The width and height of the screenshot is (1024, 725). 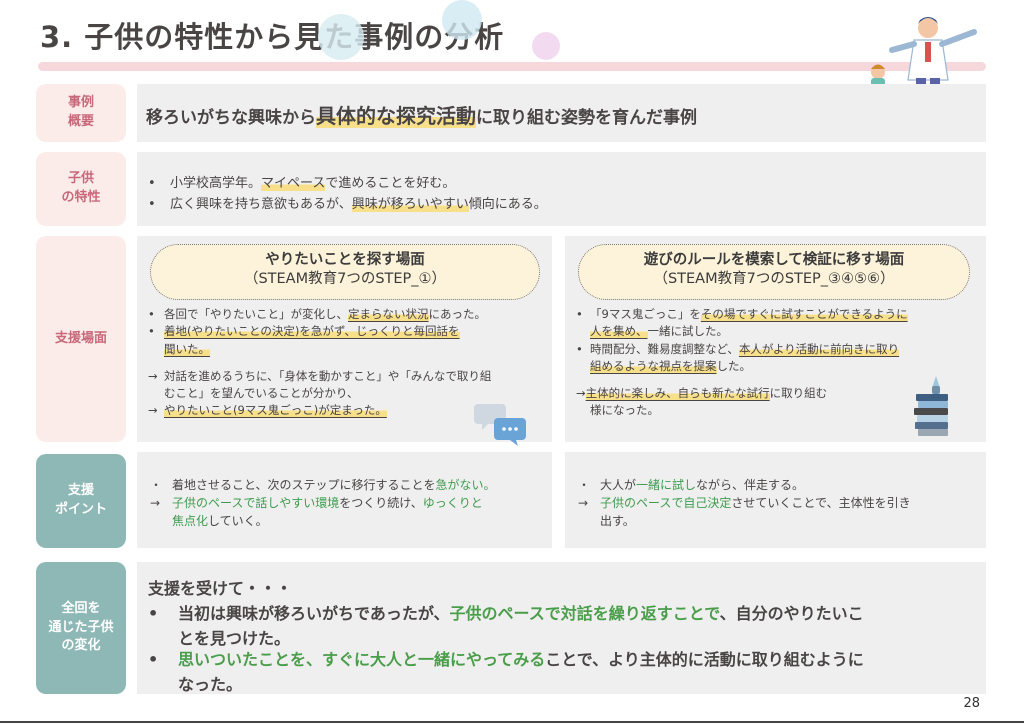 What do you see at coordinates (774, 260) in the screenshot?
I see `scene-right-title: 遊びのルールを模索して検証に移す場面` at bounding box center [774, 260].